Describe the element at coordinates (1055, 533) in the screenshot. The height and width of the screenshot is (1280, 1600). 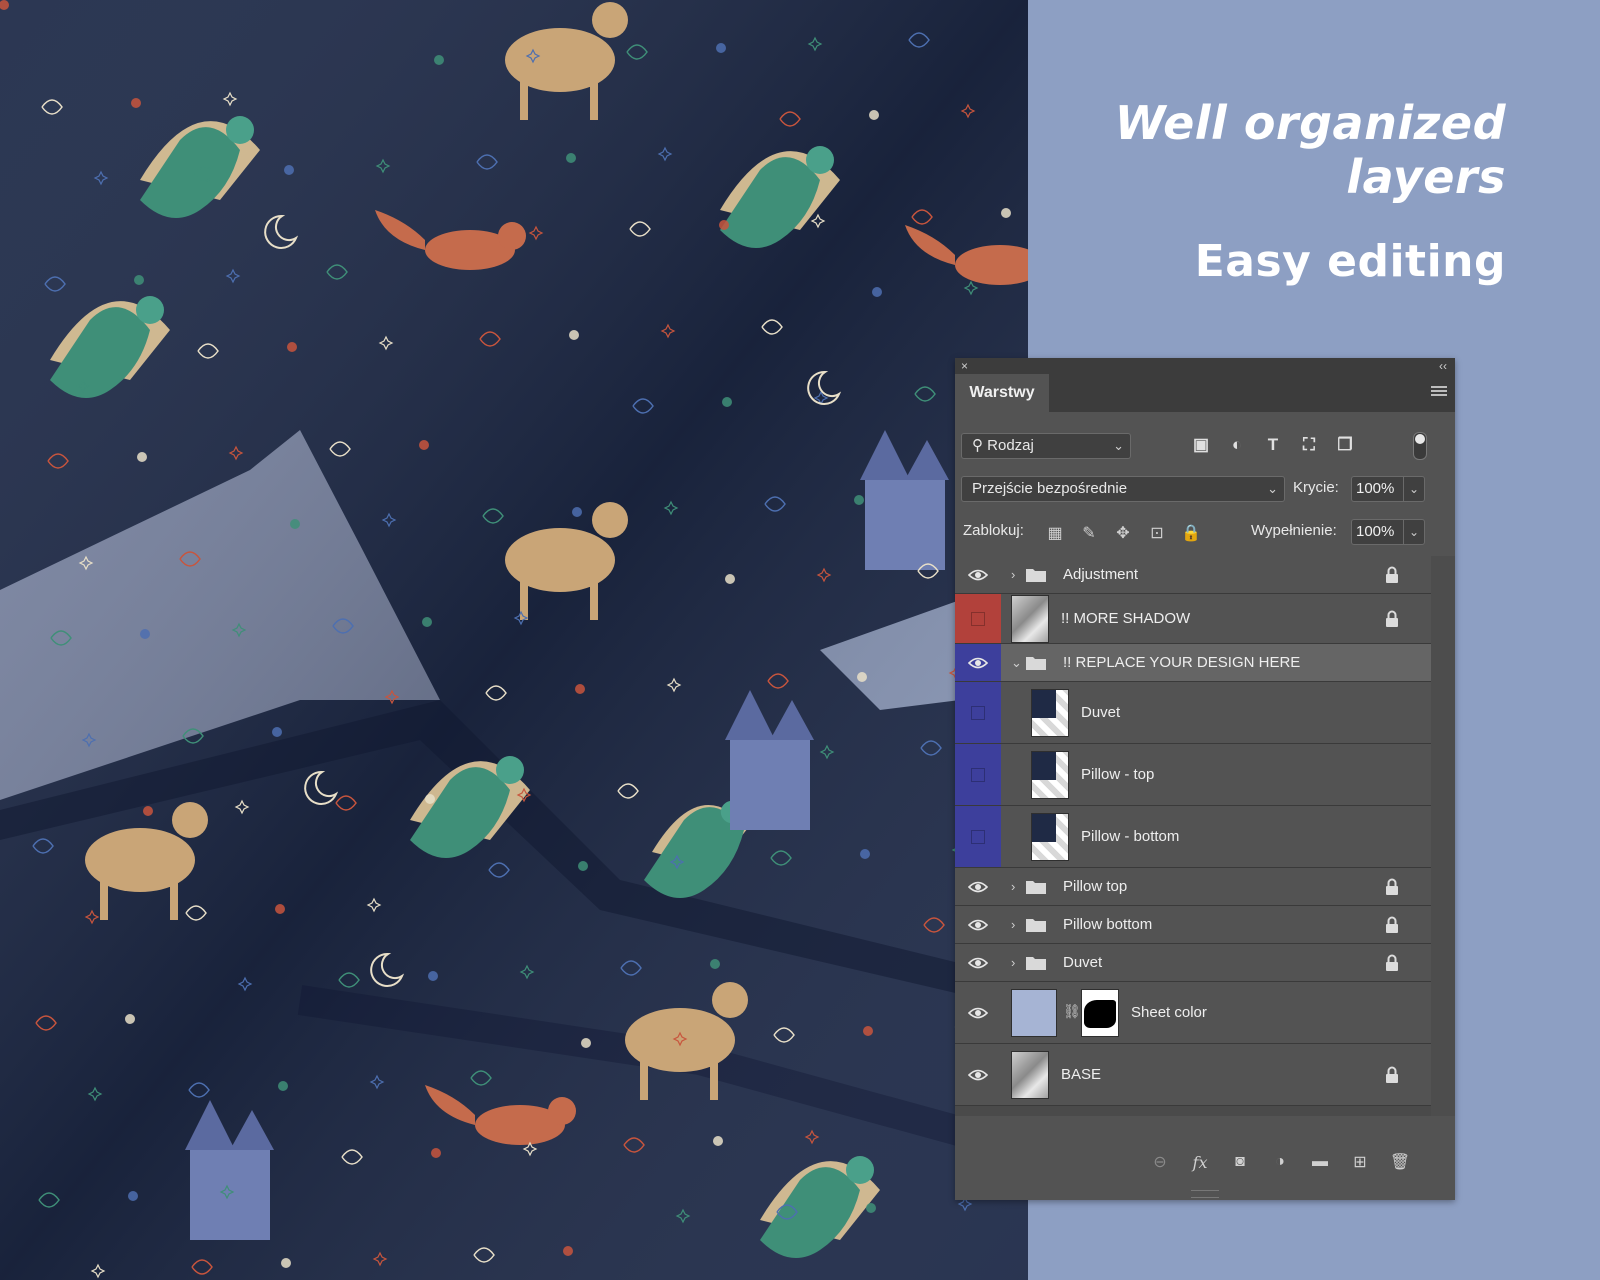
I see `lock-transparency-icon: ▦` at that location.